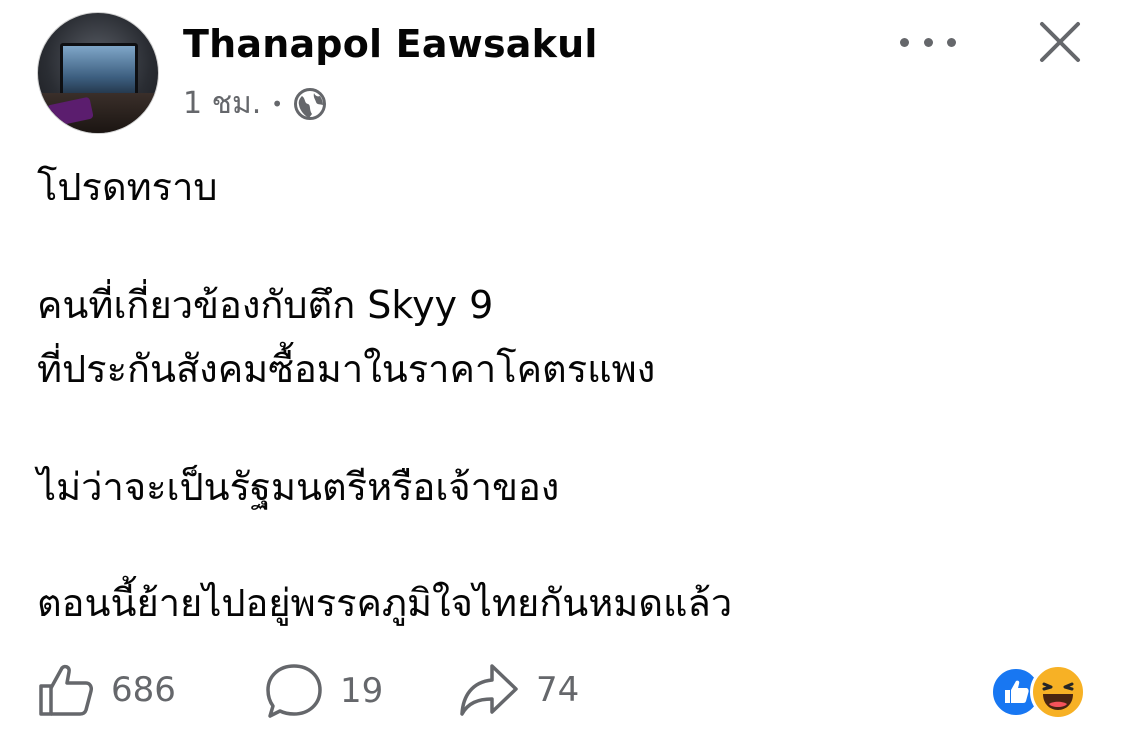 The width and height of the screenshot is (1125, 754). I want to click on author-name: Thanapol Eawsakul, so click(390, 44).